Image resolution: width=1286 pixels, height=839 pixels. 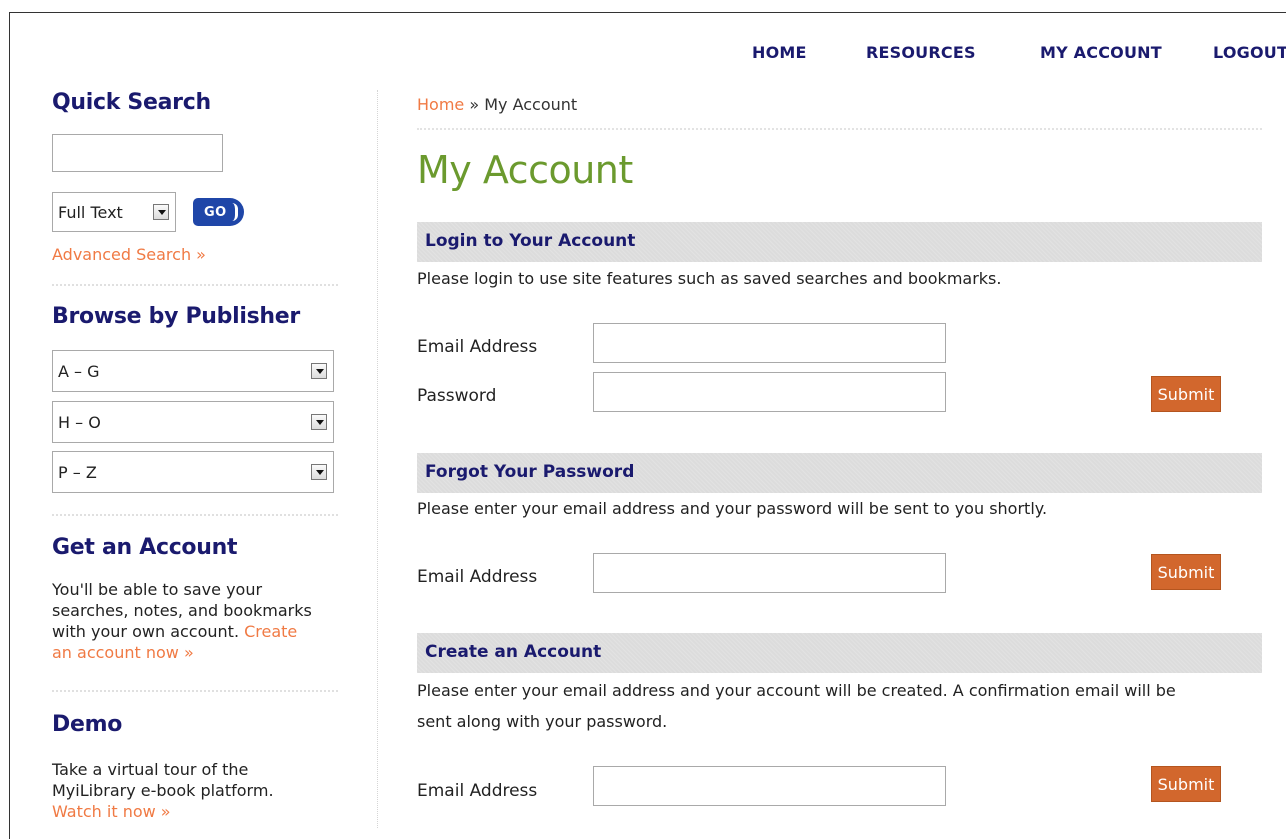 I want to click on quick-search-input, so click(x=137, y=153).